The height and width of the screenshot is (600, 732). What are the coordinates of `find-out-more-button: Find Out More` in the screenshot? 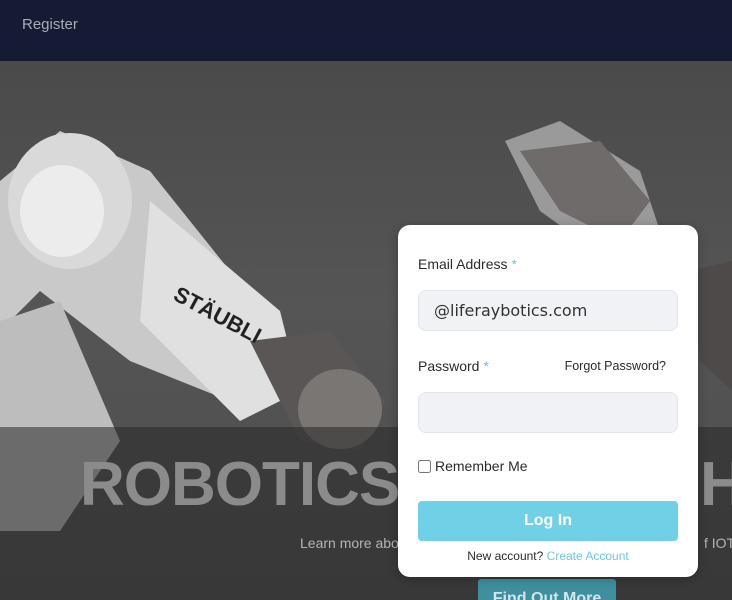 It's located at (547, 589).